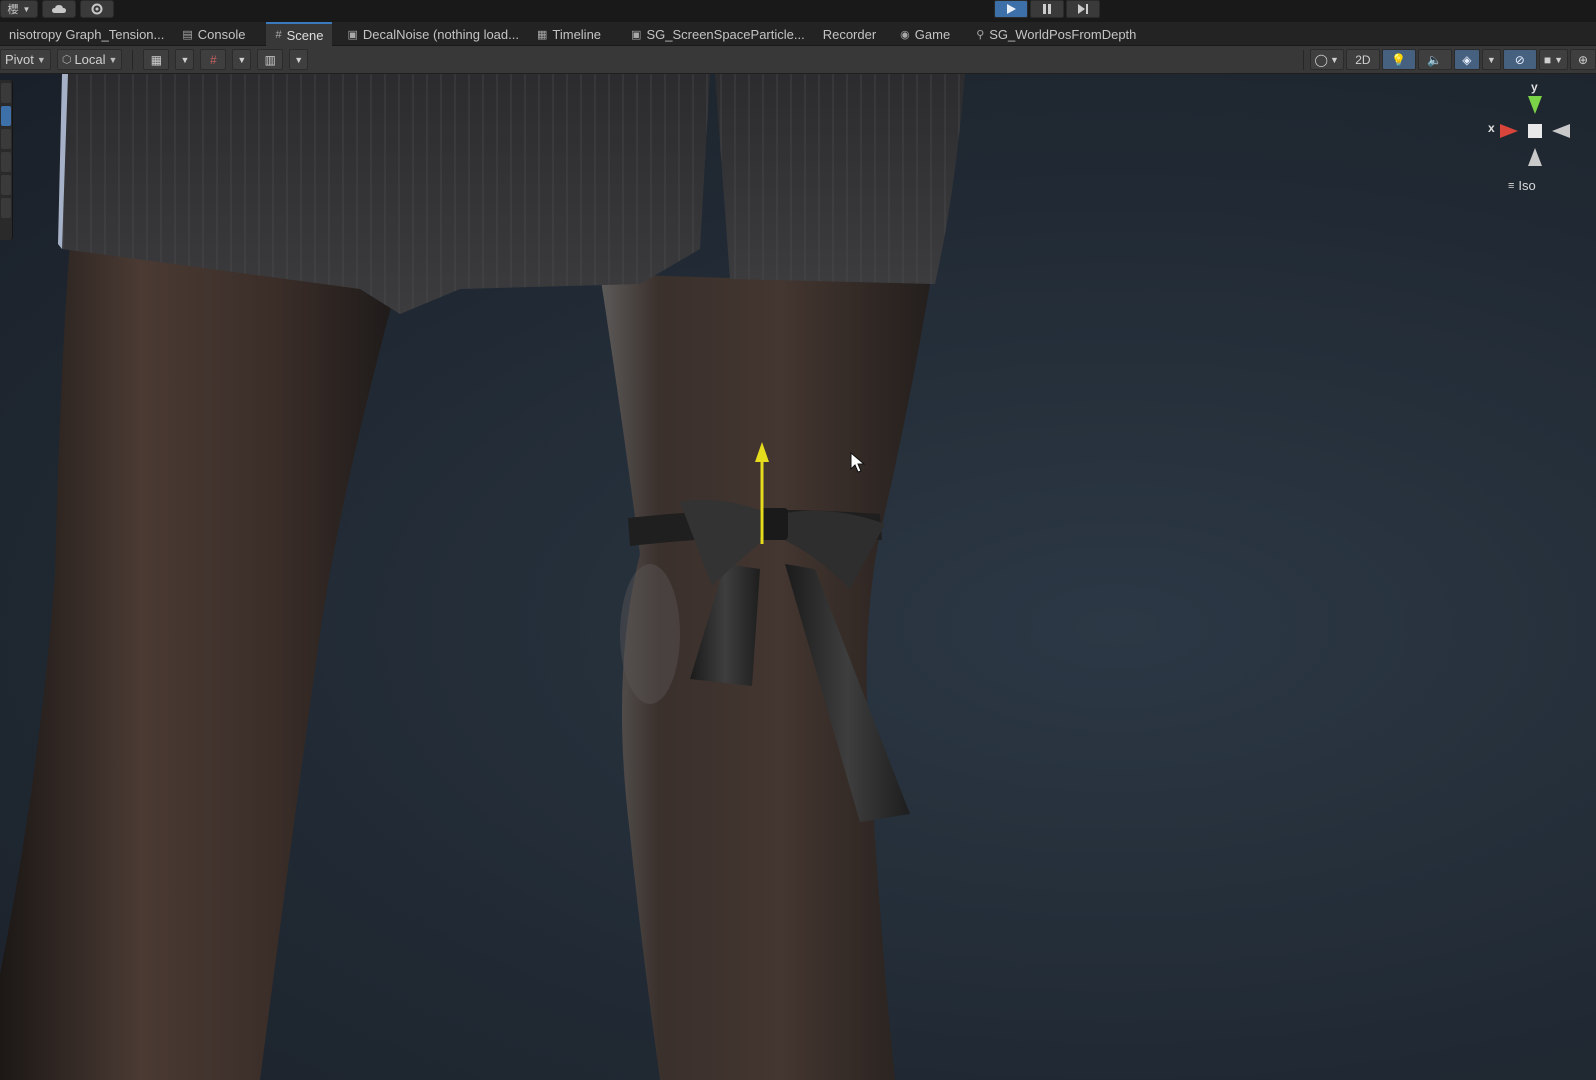 The width and height of the screenshot is (1596, 1080). I want to click on account-dropdown: 櫻 ▼, so click(19, 9).